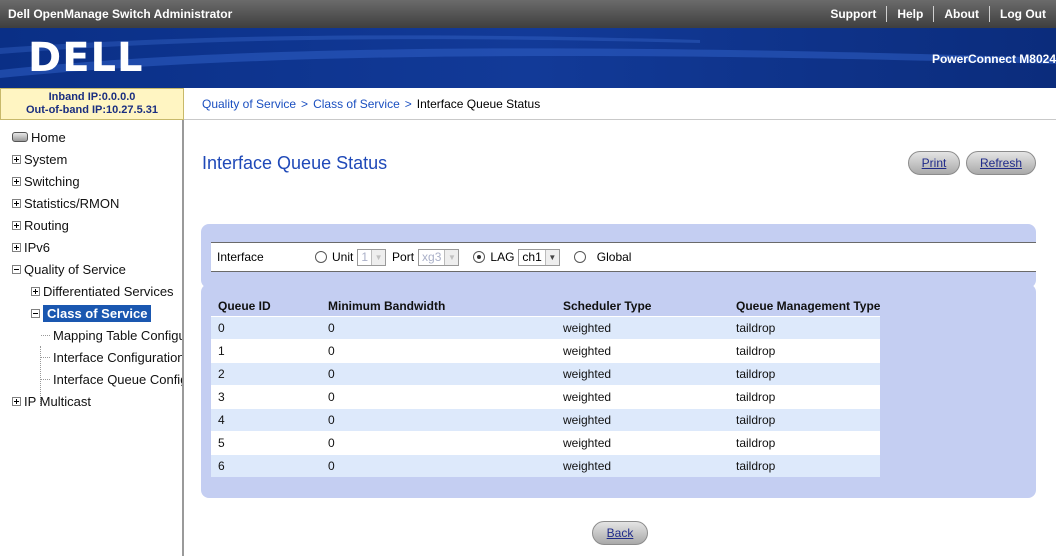  I want to click on out-of-band-ip: Out-of-band IP:10.27.5.31, so click(92, 110).